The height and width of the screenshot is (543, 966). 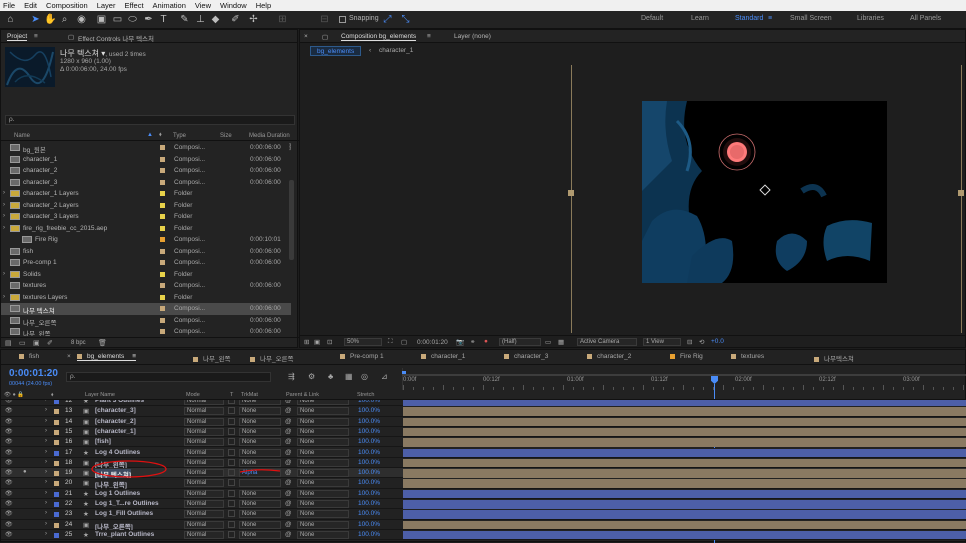 I want to click on project-item: 나무_오른쪽 Composi... 0:00:06:00, so click(x=146, y=321).